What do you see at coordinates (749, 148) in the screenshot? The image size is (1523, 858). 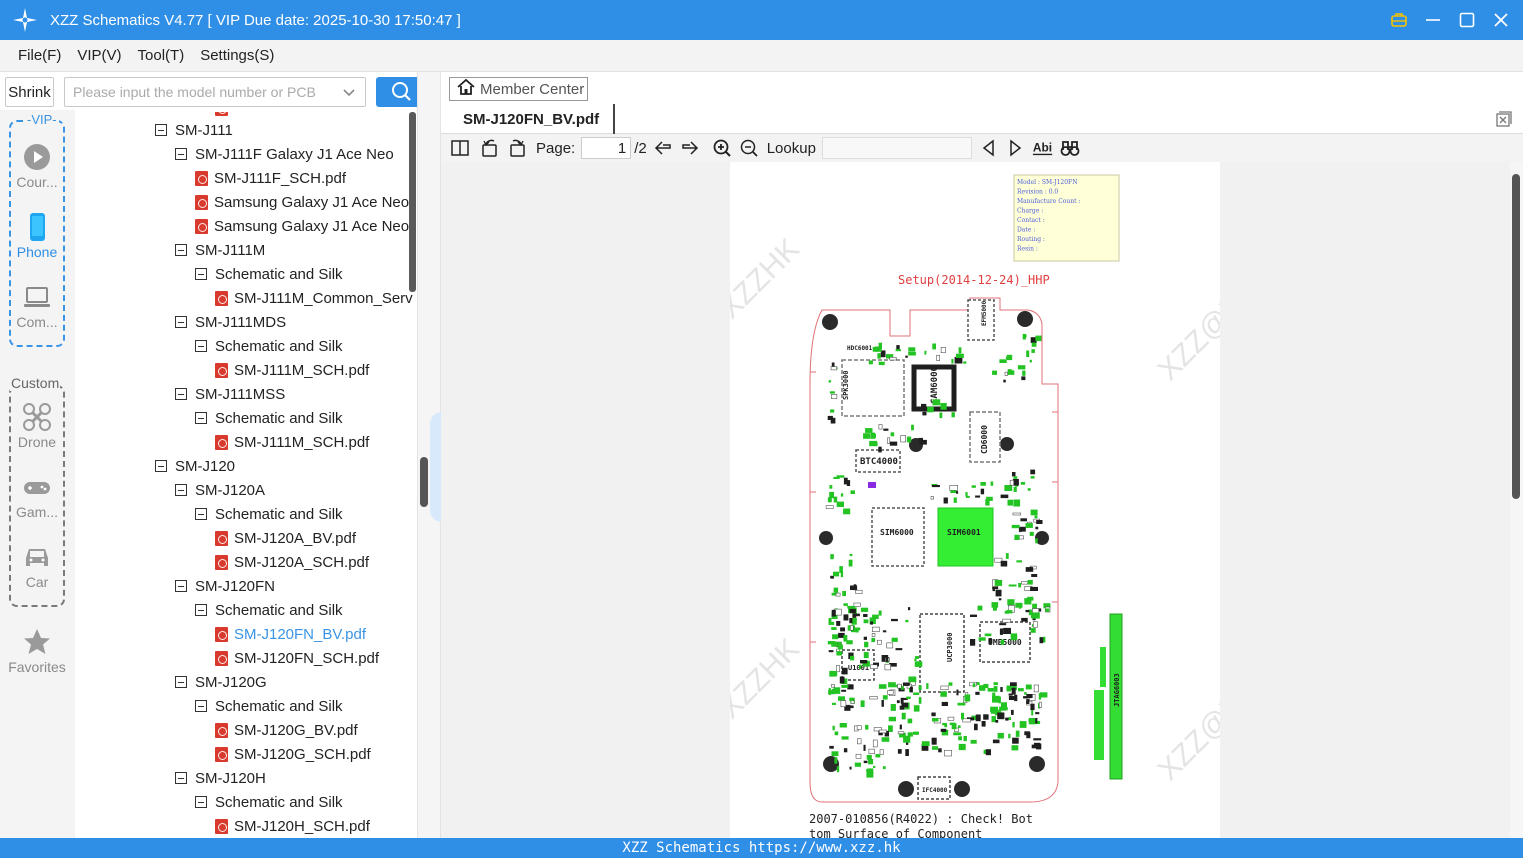 I see `zoom-out-icon` at bounding box center [749, 148].